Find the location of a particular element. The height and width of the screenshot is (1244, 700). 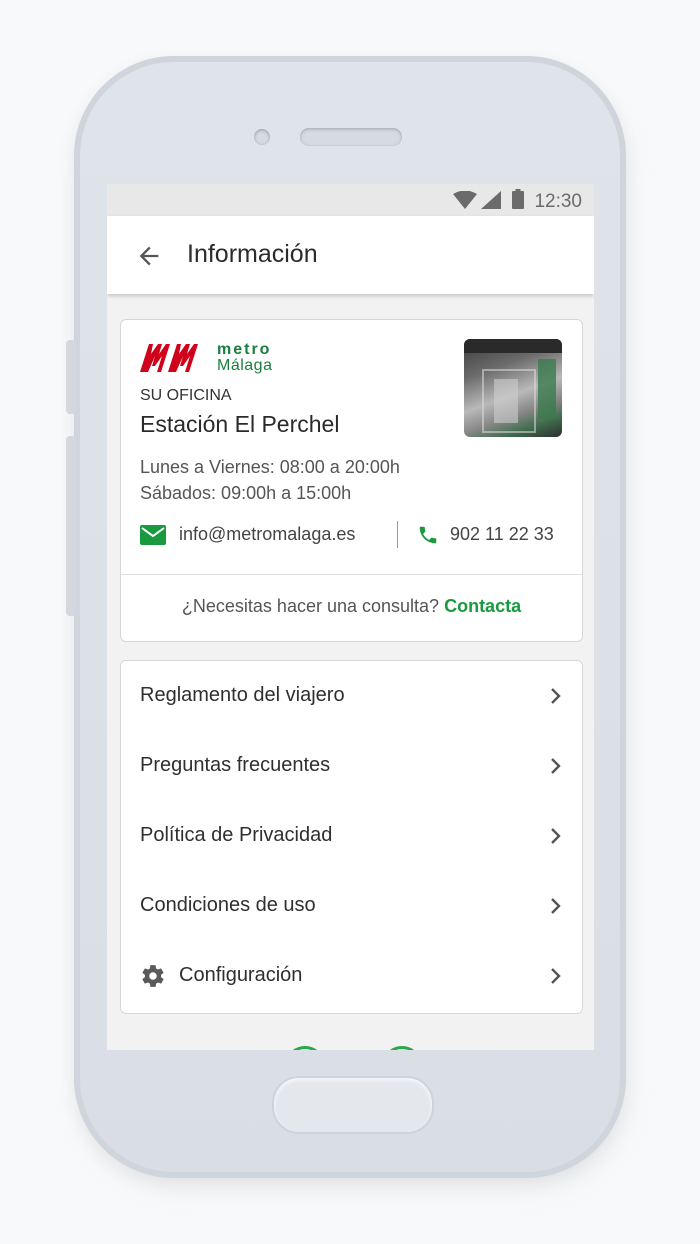

power-button is located at coordinates (71, 526).